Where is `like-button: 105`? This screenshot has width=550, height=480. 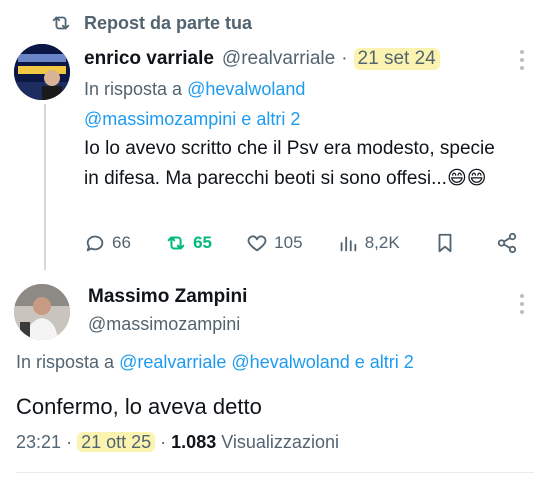
like-button: 105 is located at coordinates (274, 243).